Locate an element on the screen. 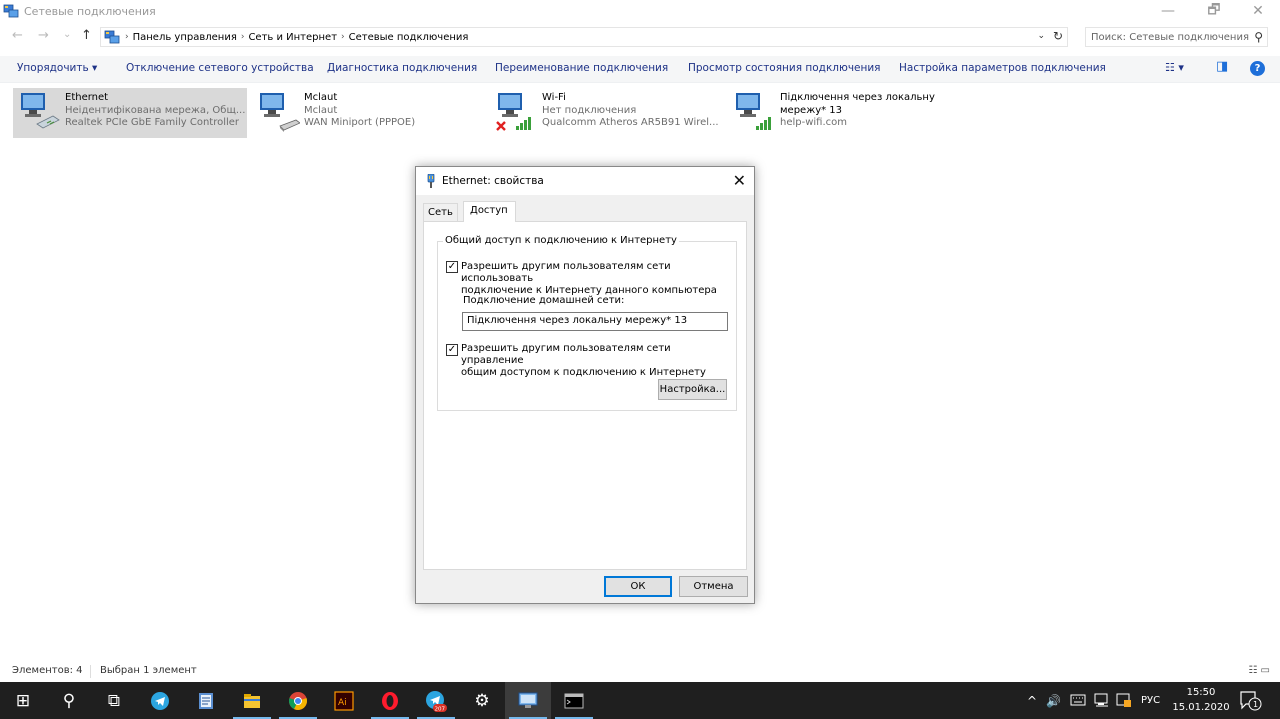 This screenshot has height=719, width=1280. connection-device: Realtek PCIe GbE Family Controller is located at coordinates (152, 122).